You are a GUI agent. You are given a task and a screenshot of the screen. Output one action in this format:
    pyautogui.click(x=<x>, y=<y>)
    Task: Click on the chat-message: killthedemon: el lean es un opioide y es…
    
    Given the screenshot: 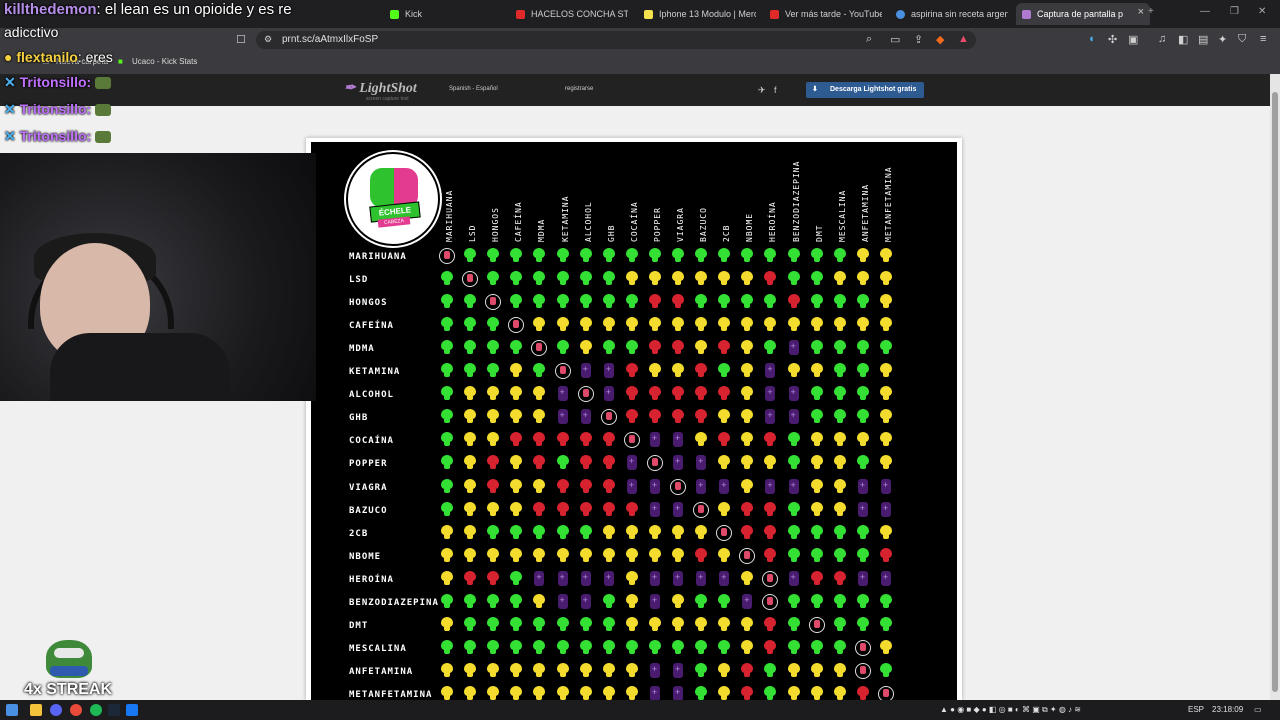 What is the action you would take?
    pyautogui.click(x=148, y=9)
    